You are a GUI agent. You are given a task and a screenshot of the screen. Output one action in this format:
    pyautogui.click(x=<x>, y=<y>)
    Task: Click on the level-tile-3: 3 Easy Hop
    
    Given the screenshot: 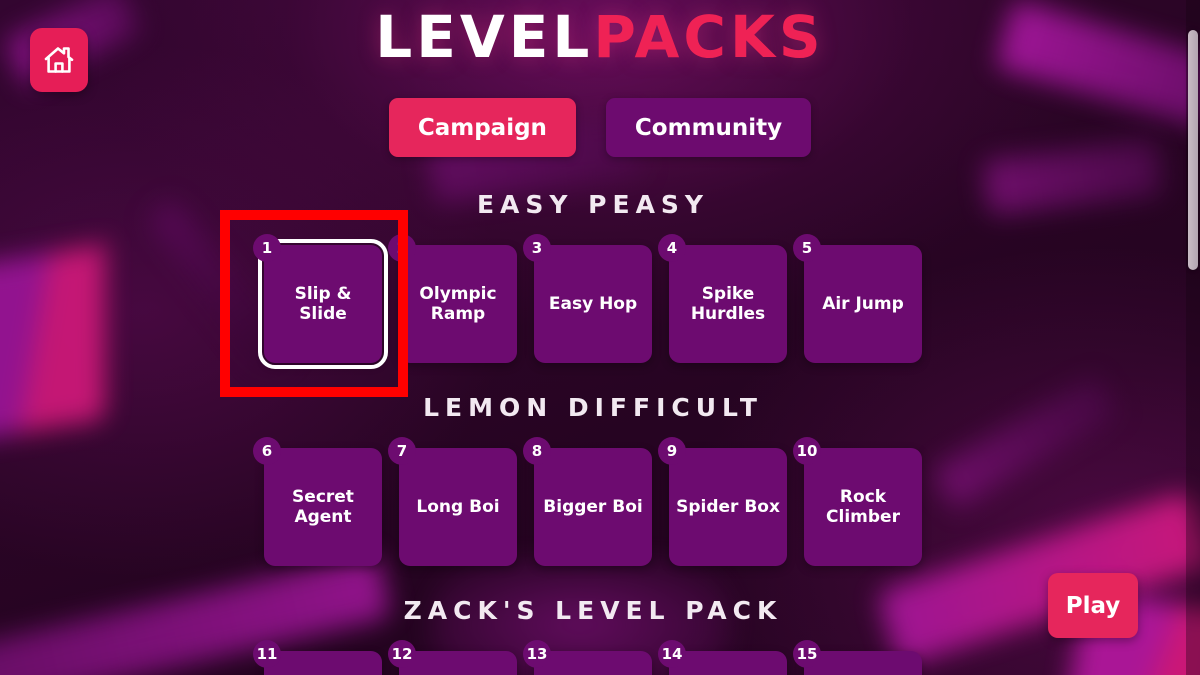 What is the action you would take?
    pyautogui.click(x=587, y=298)
    